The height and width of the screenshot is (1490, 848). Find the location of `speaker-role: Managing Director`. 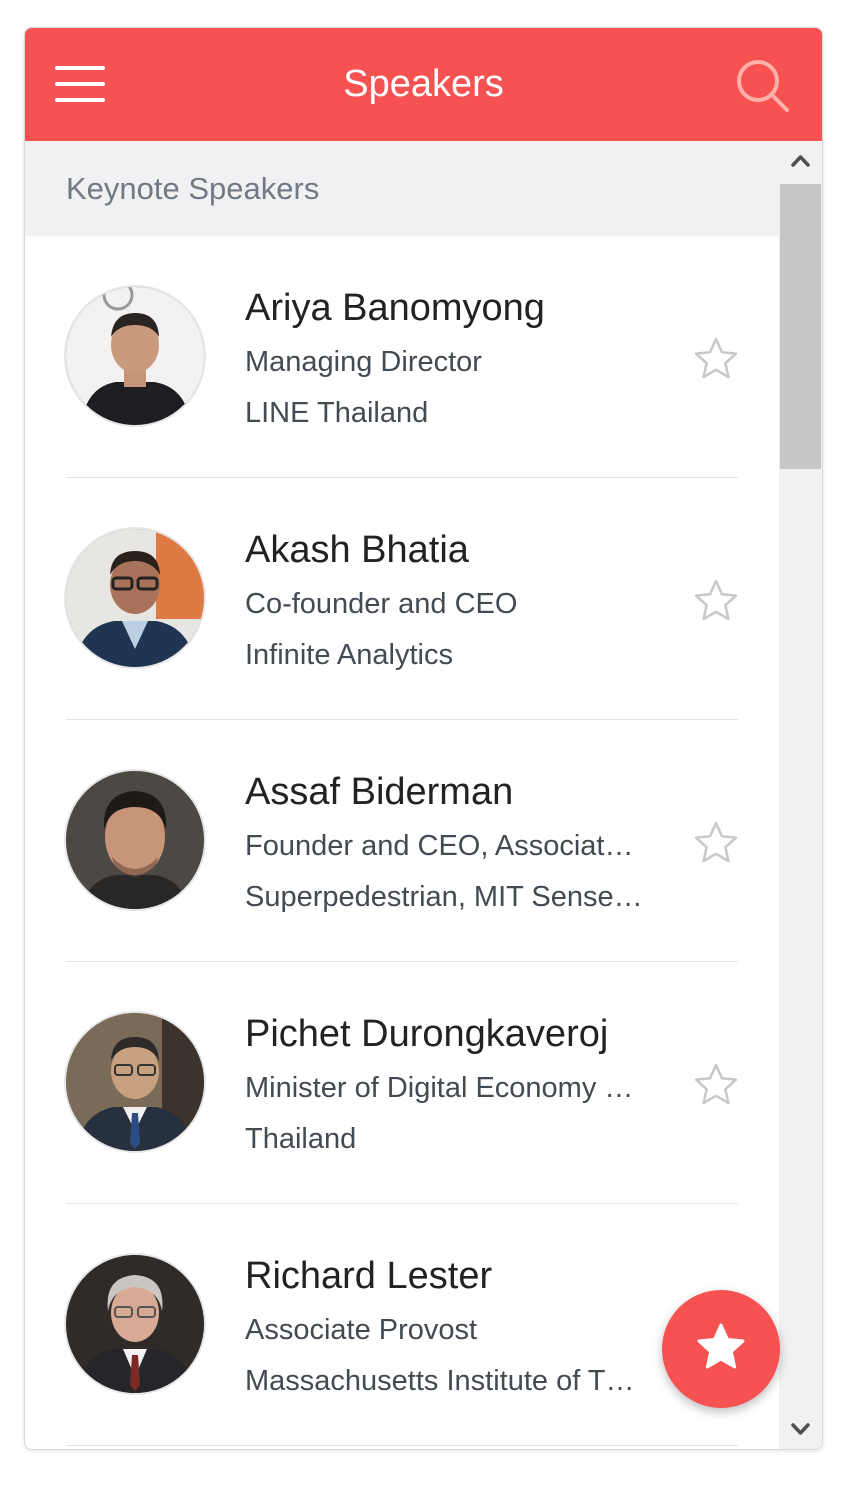

speaker-role: Managing Director is located at coordinates (363, 362).